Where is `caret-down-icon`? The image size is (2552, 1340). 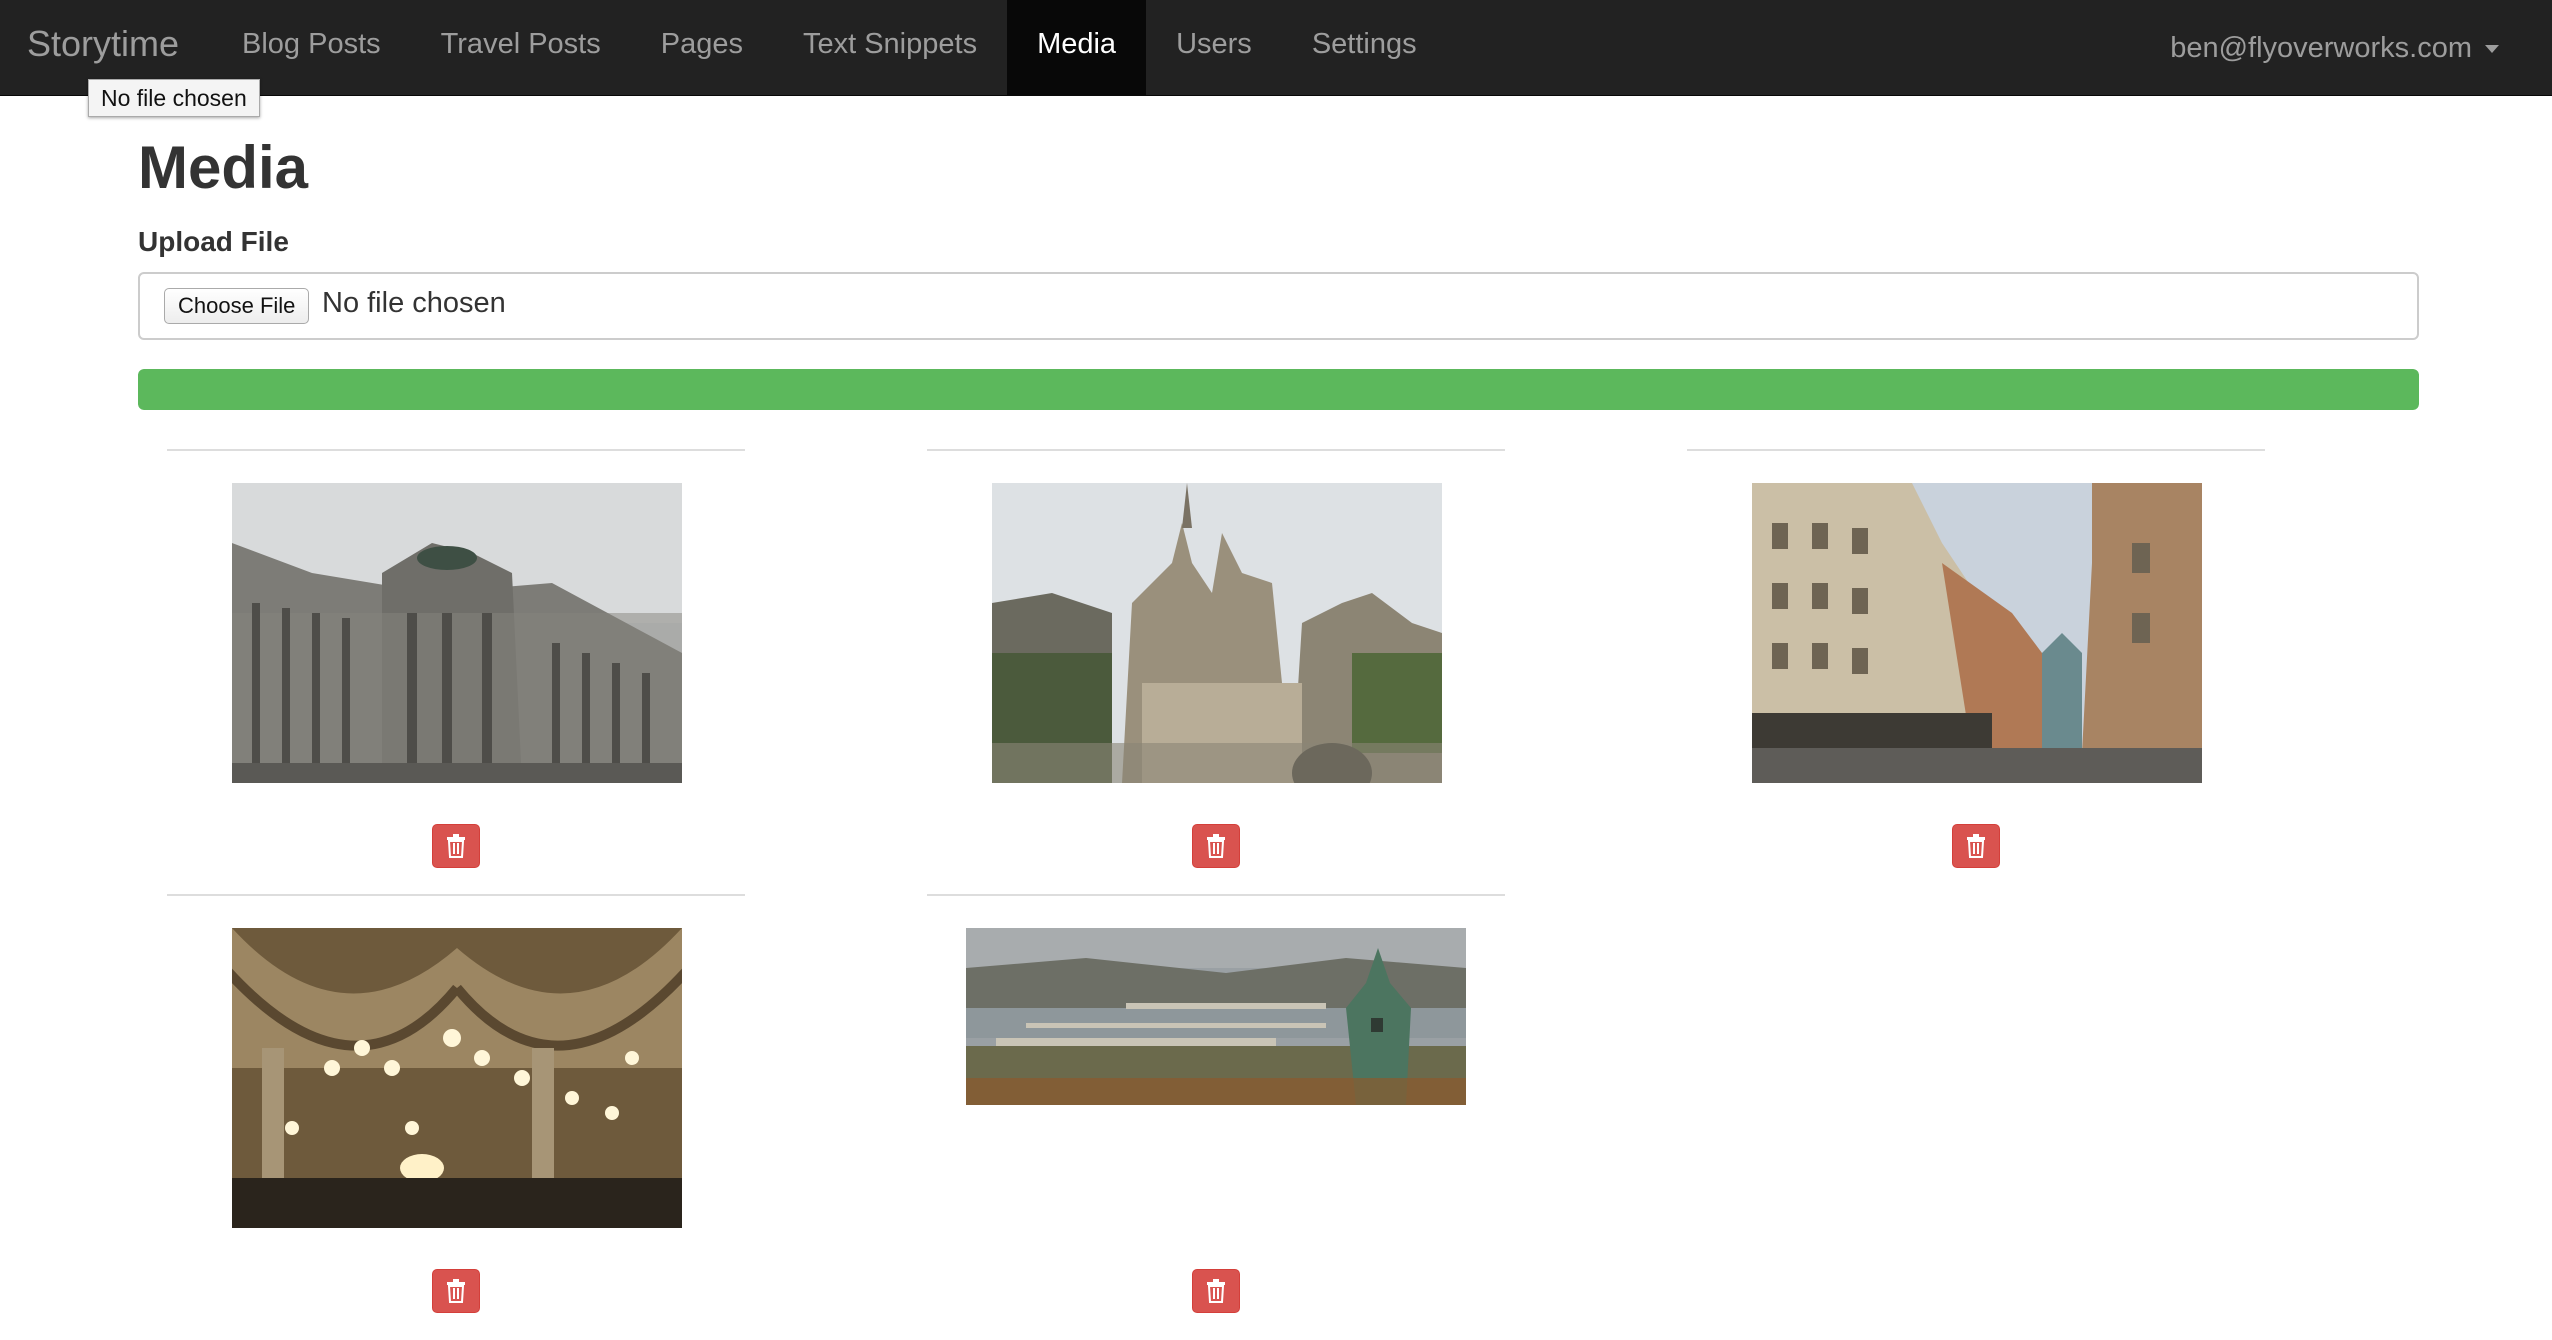
caret-down-icon is located at coordinates (2492, 49).